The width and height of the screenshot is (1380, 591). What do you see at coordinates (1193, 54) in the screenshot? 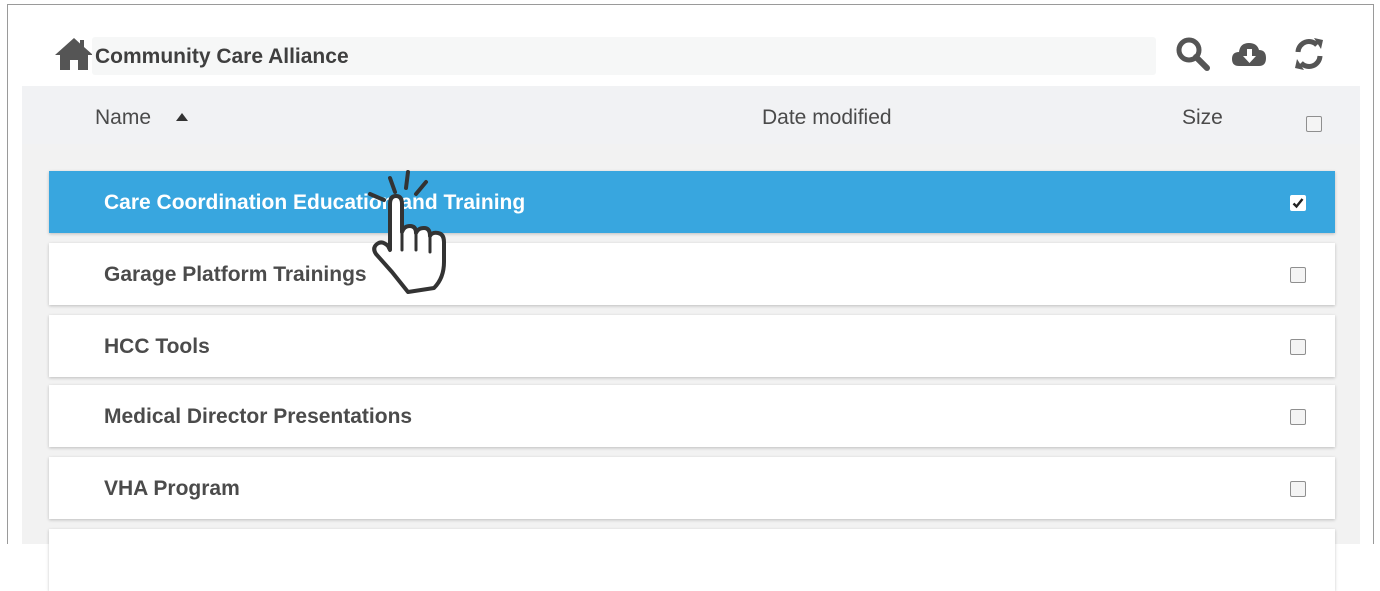
I see `search-icon` at bounding box center [1193, 54].